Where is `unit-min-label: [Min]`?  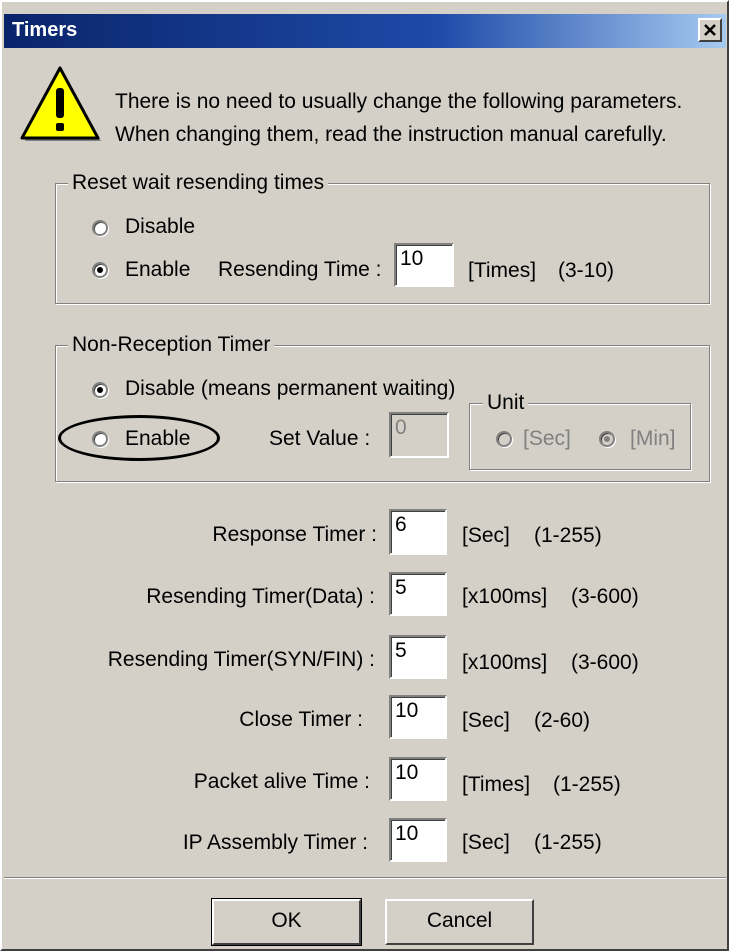
unit-min-label: [Min] is located at coordinates (653, 439).